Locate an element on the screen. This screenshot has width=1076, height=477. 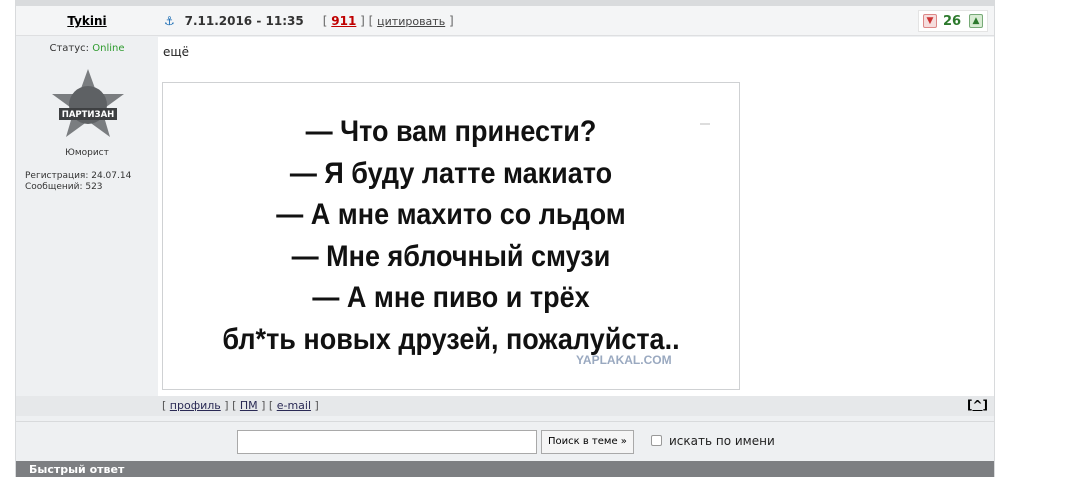
anchor-icon: ⚓ is located at coordinates (169, 21).